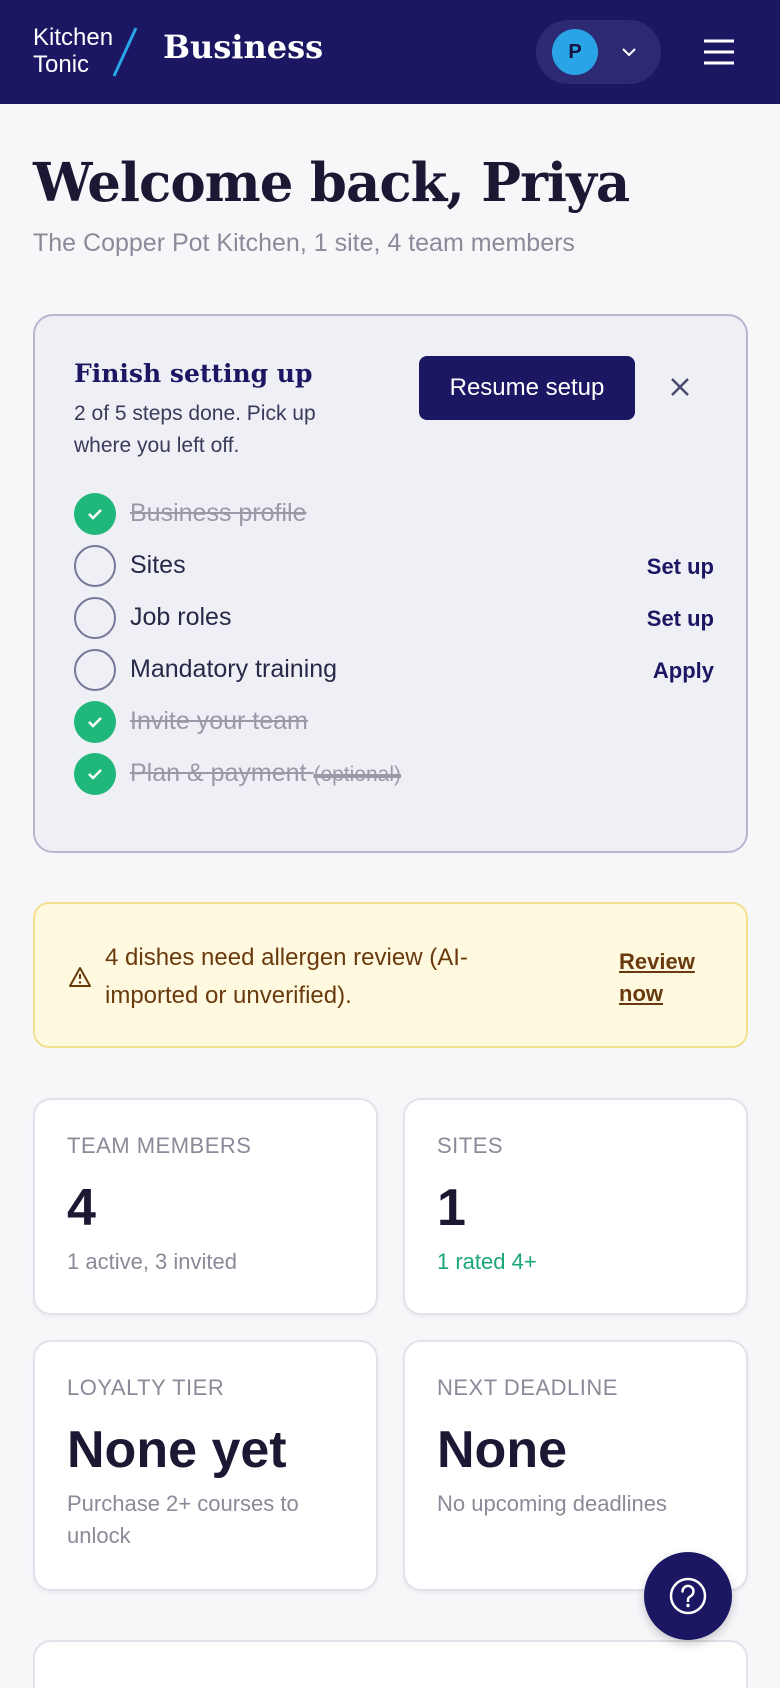  I want to click on step-label: Sites, so click(158, 565).